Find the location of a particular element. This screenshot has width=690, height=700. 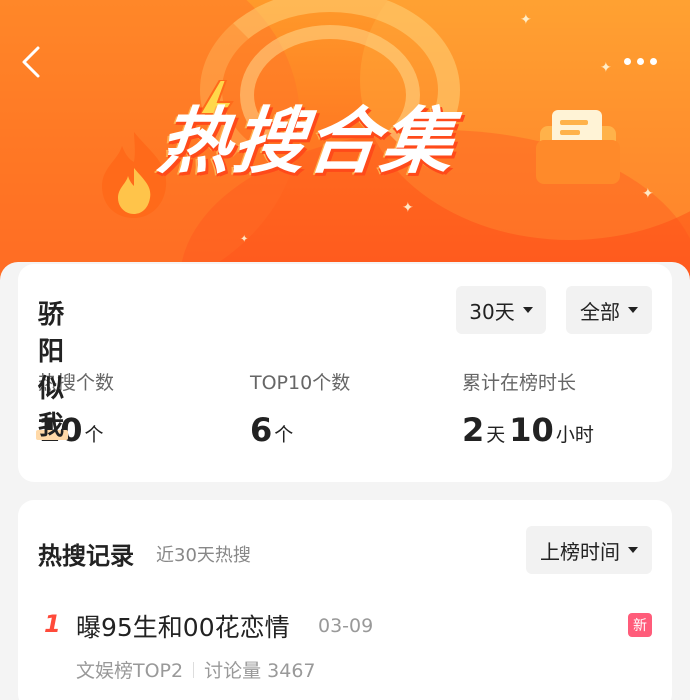

banner-title: 热搜合集 is located at coordinates (307, 141).